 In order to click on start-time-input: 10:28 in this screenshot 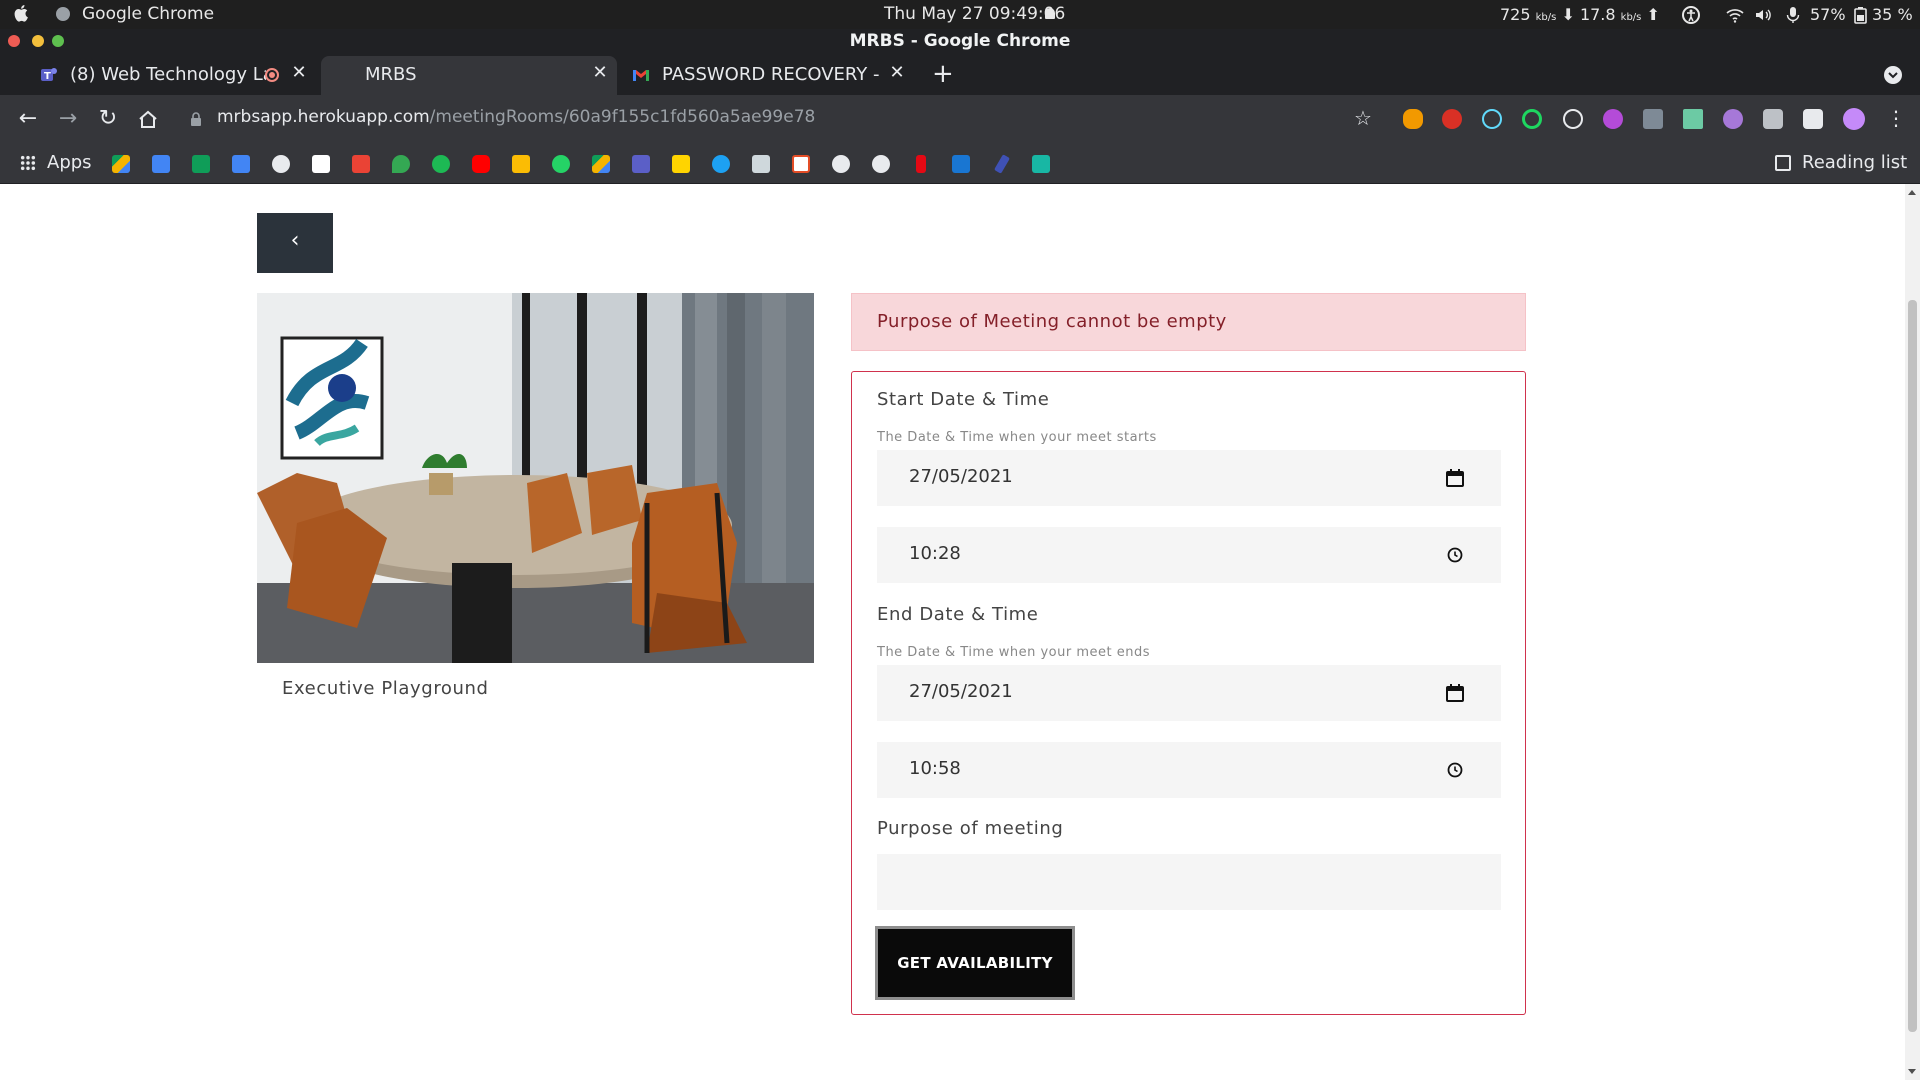, I will do `click(1189, 555)`.